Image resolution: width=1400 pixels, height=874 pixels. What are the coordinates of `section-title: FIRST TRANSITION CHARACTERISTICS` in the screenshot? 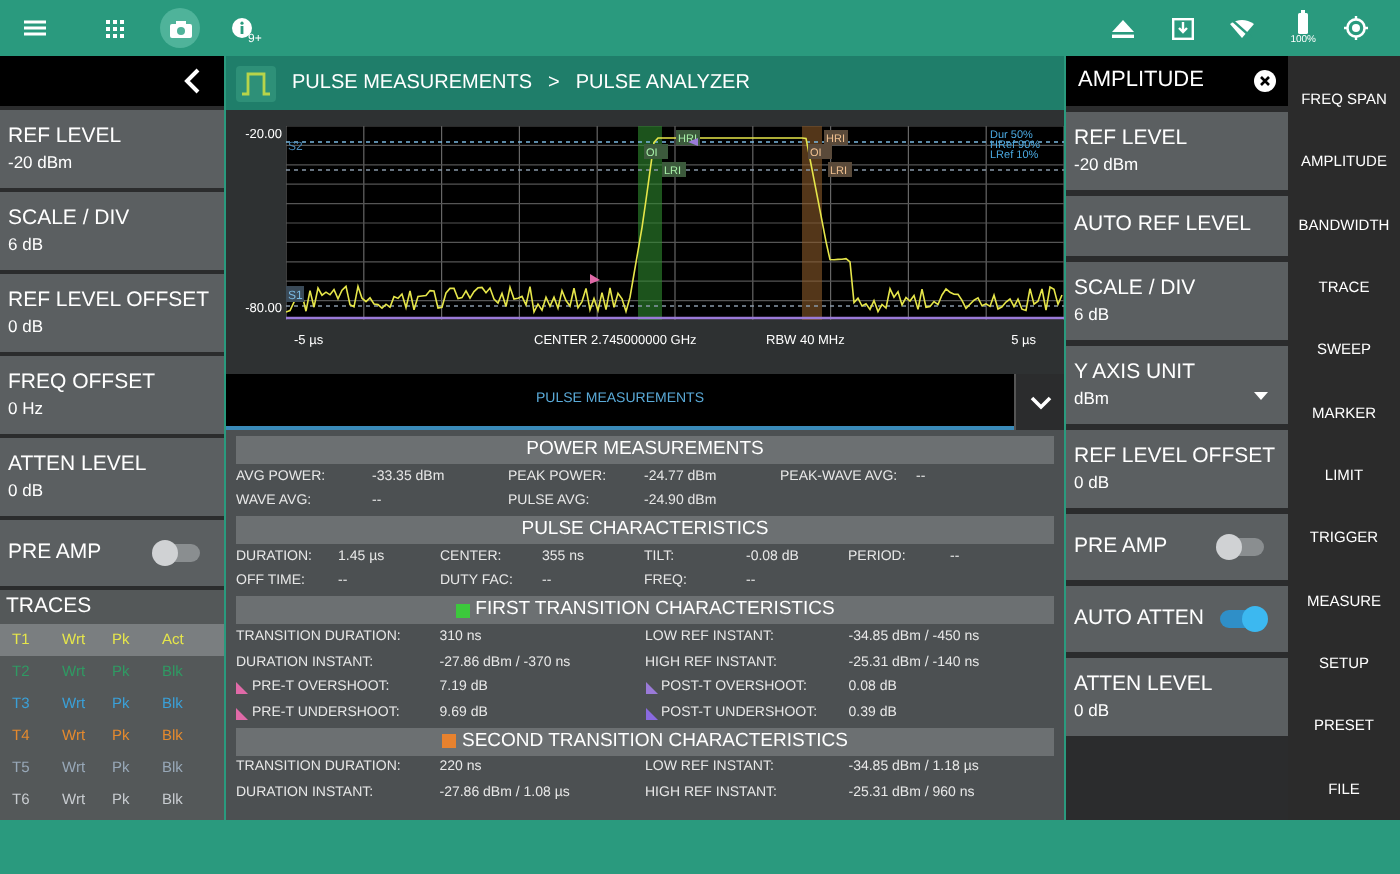 It's located at (655, 610).